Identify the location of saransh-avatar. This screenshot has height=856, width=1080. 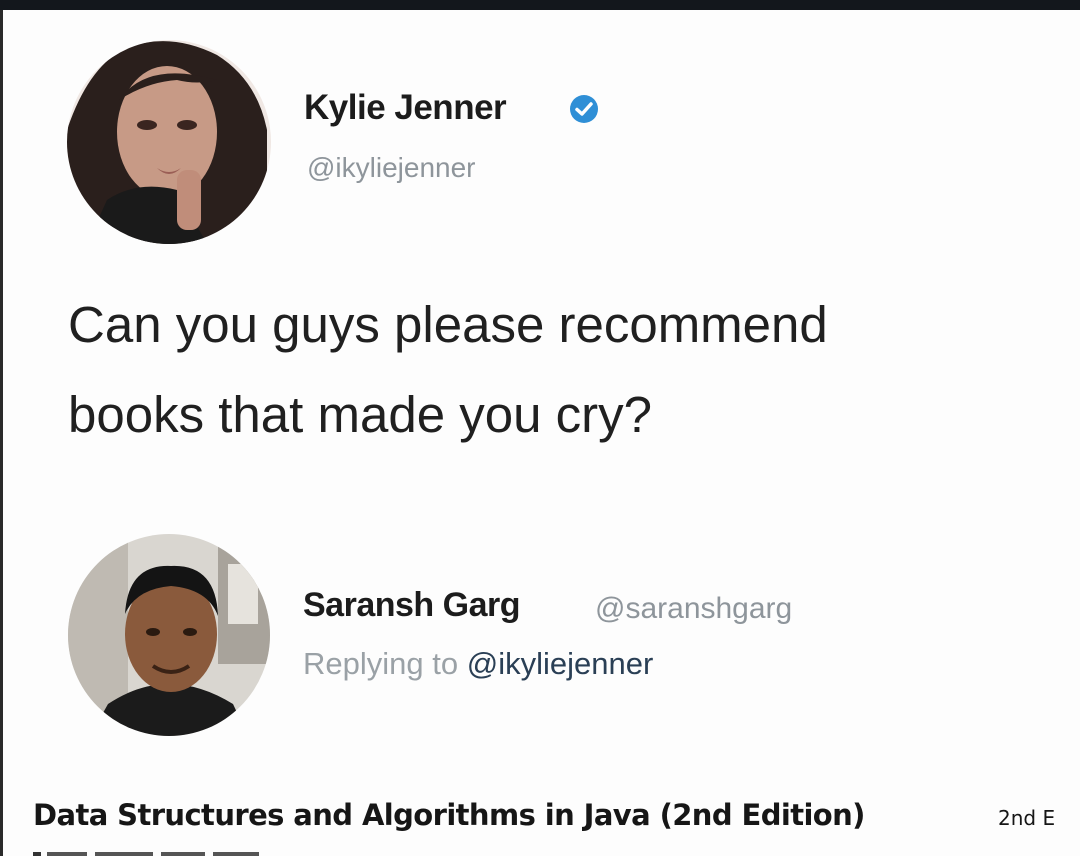
(169, 635).